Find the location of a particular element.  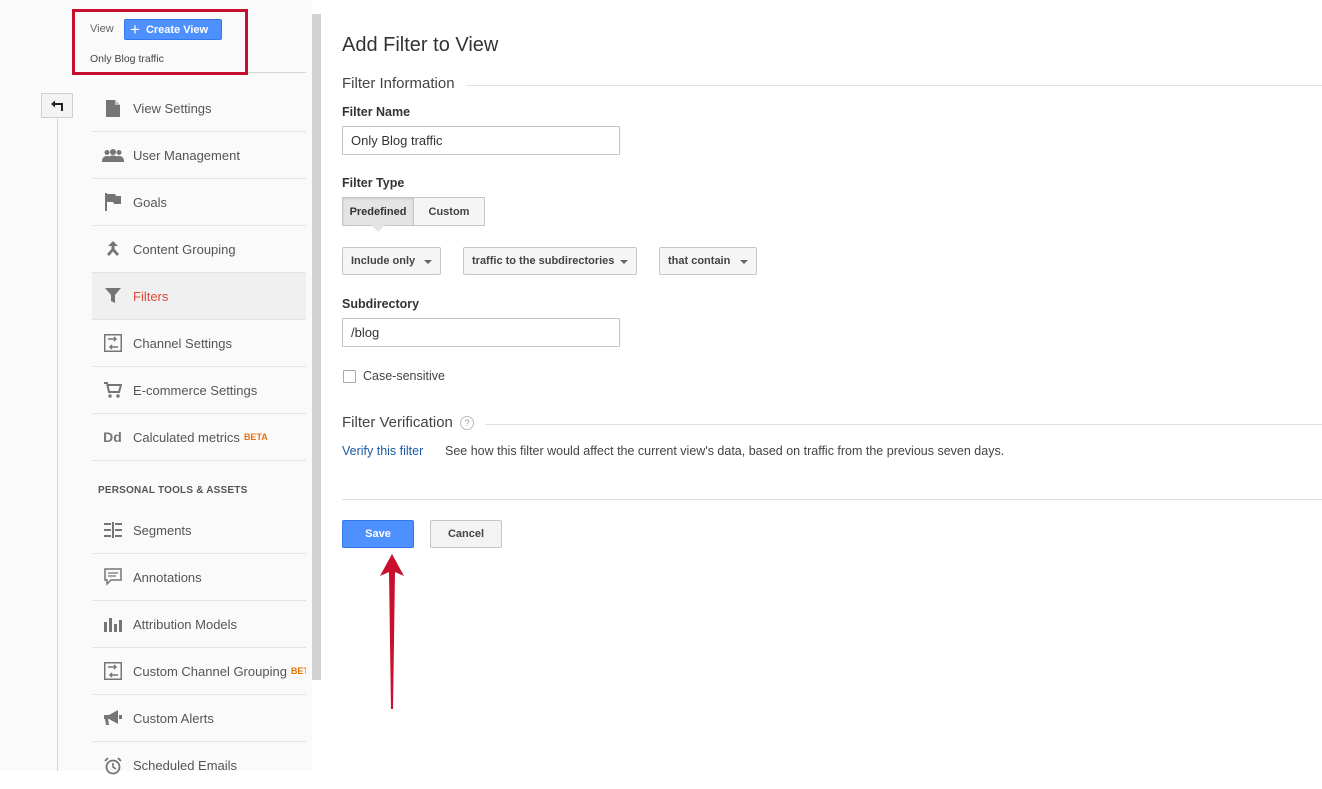

source-dropdown-value: traffic to the subdirectories is located at coordinates (543, 261).